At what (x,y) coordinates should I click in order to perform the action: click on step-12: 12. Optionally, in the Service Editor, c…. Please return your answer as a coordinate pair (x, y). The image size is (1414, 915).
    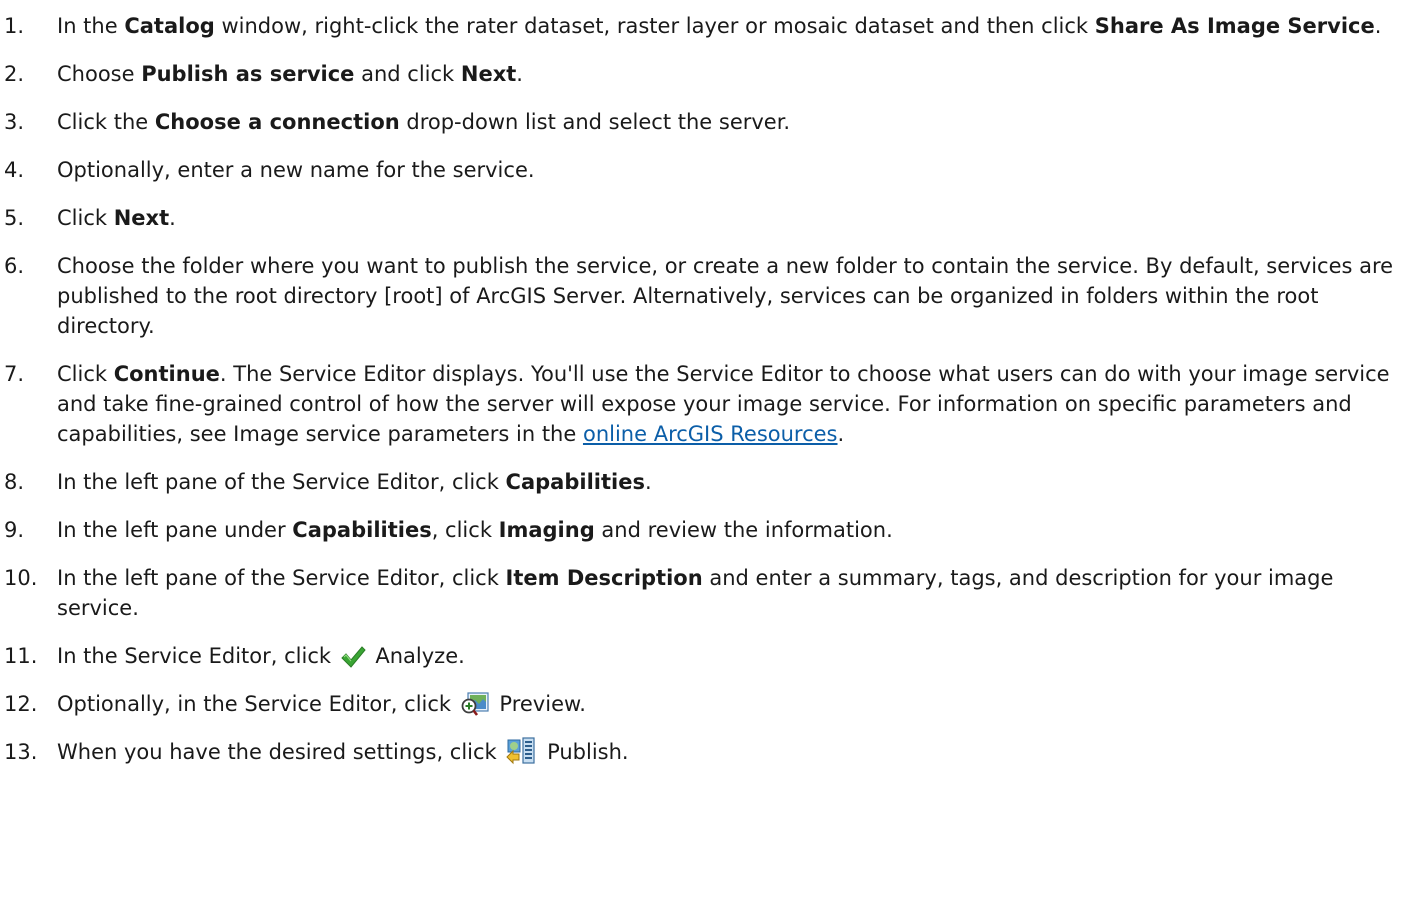
    Looking at the image, I should click on (707, 704).